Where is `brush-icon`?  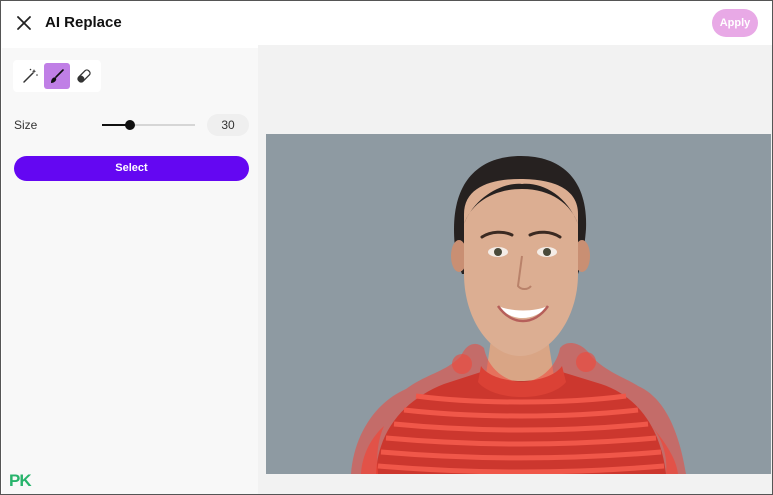 brush-icon is located at coordinates (57, 76).